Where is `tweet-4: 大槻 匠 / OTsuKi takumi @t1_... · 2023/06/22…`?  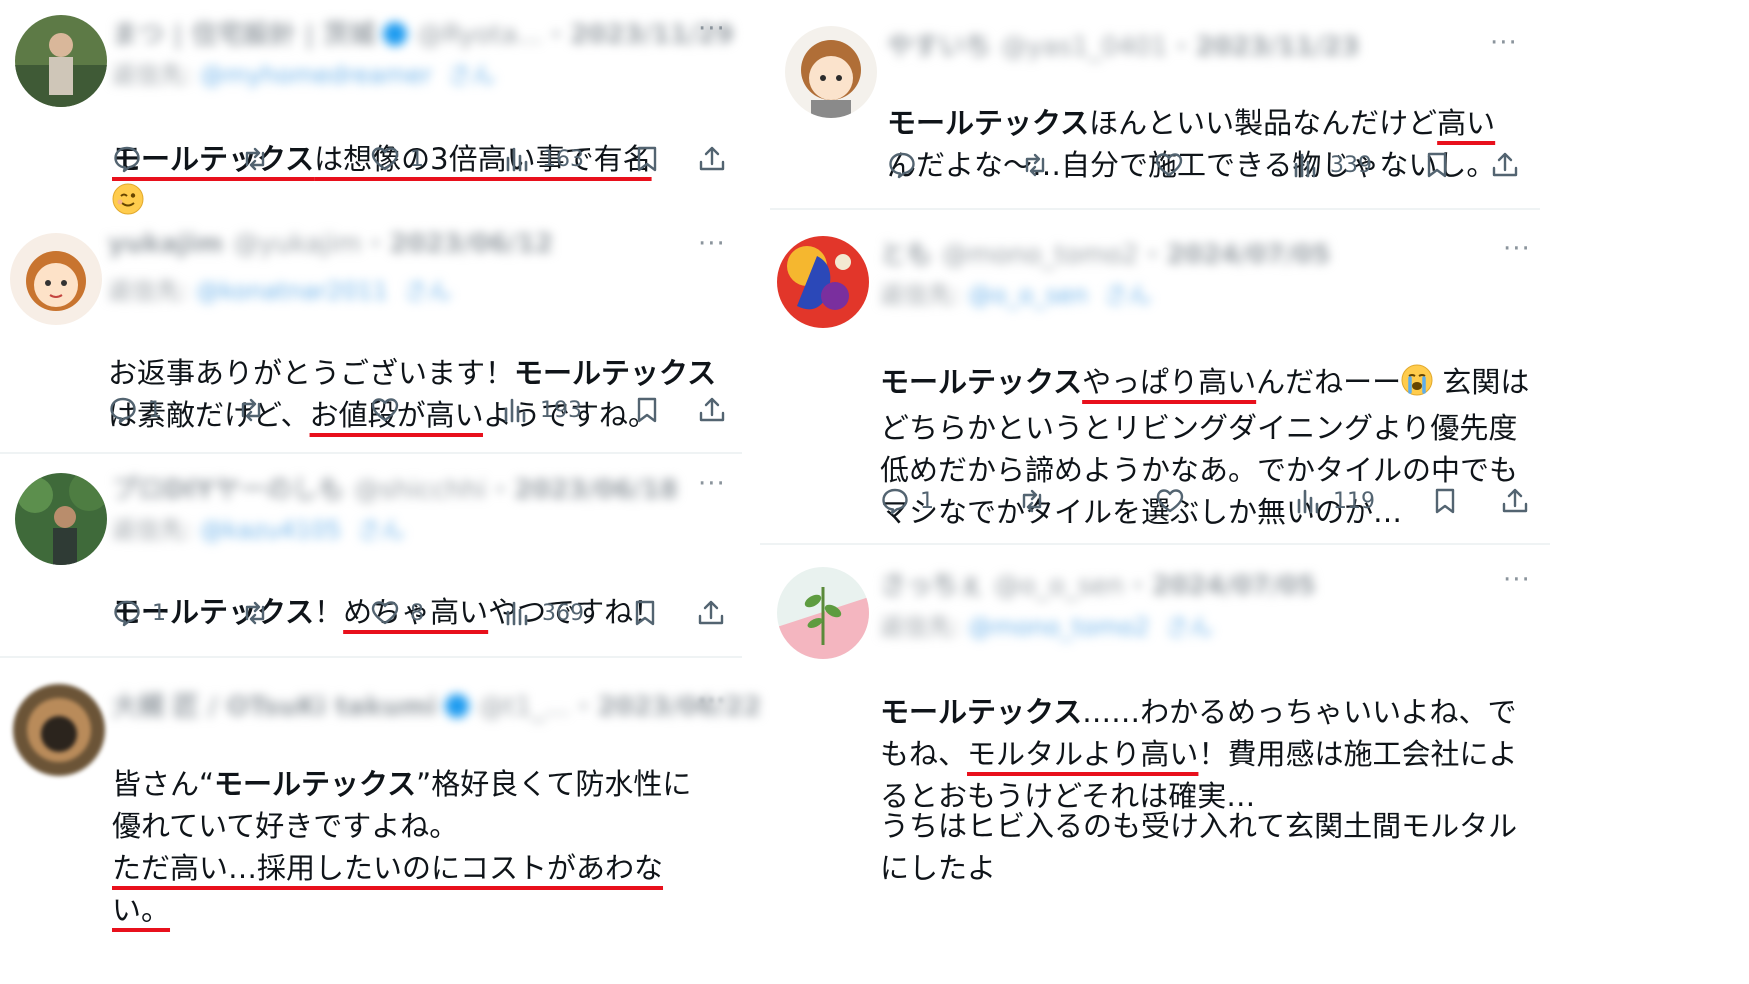 tweet-4: 大槻 匠 / OTsuKi takumi @t1_... · 2023/06/22… is located at coordinates (380, 822).